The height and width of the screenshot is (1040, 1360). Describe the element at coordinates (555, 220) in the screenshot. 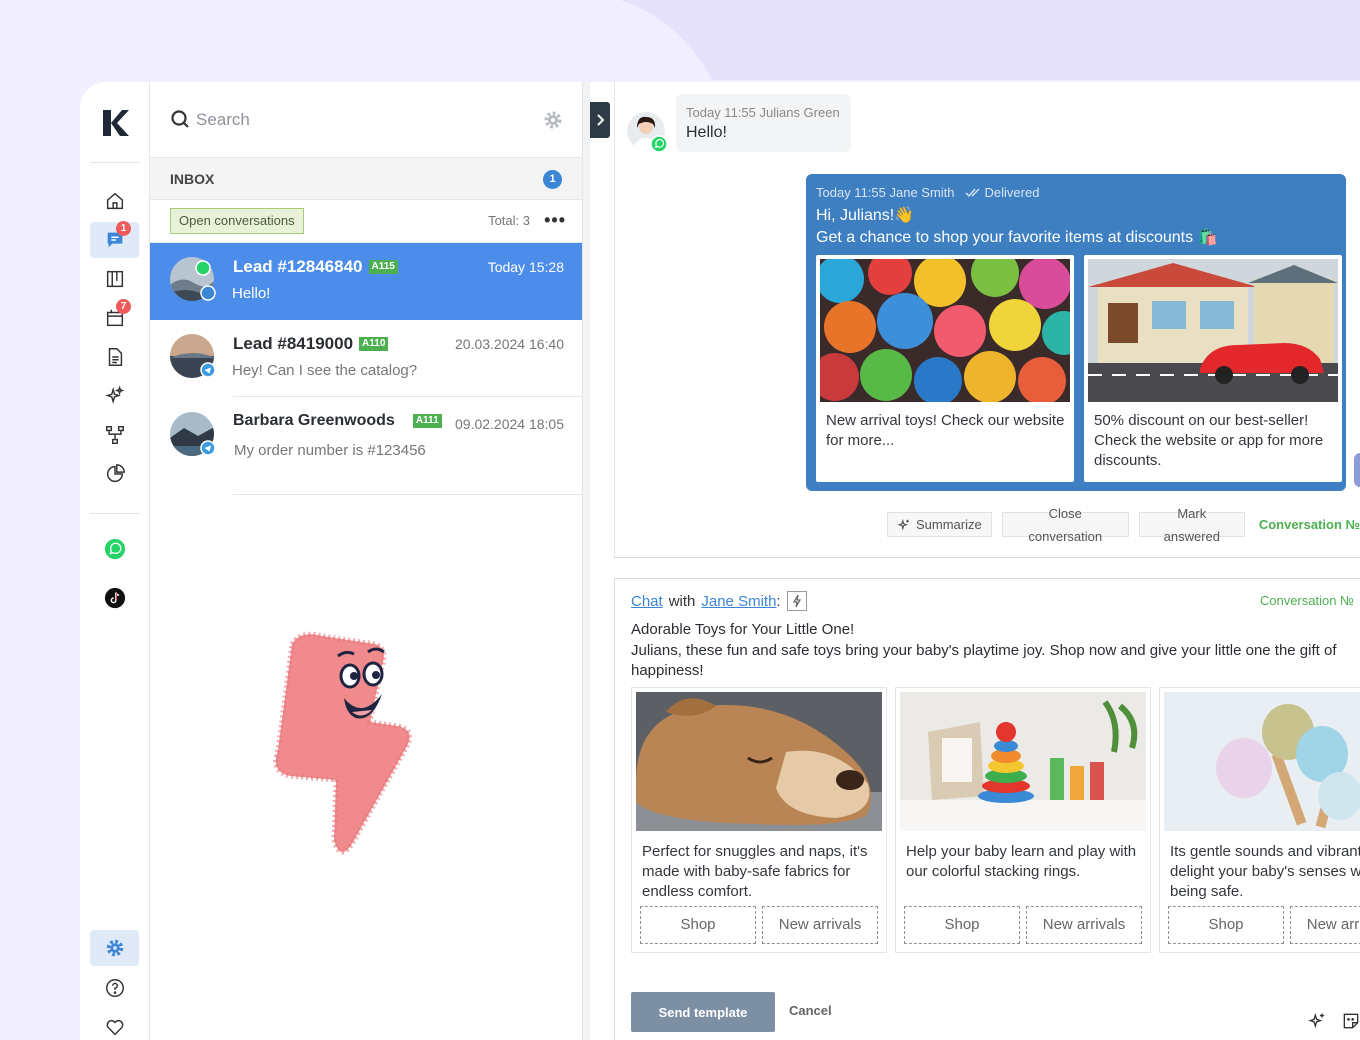

I see `more-options-icon: •••` at that location.